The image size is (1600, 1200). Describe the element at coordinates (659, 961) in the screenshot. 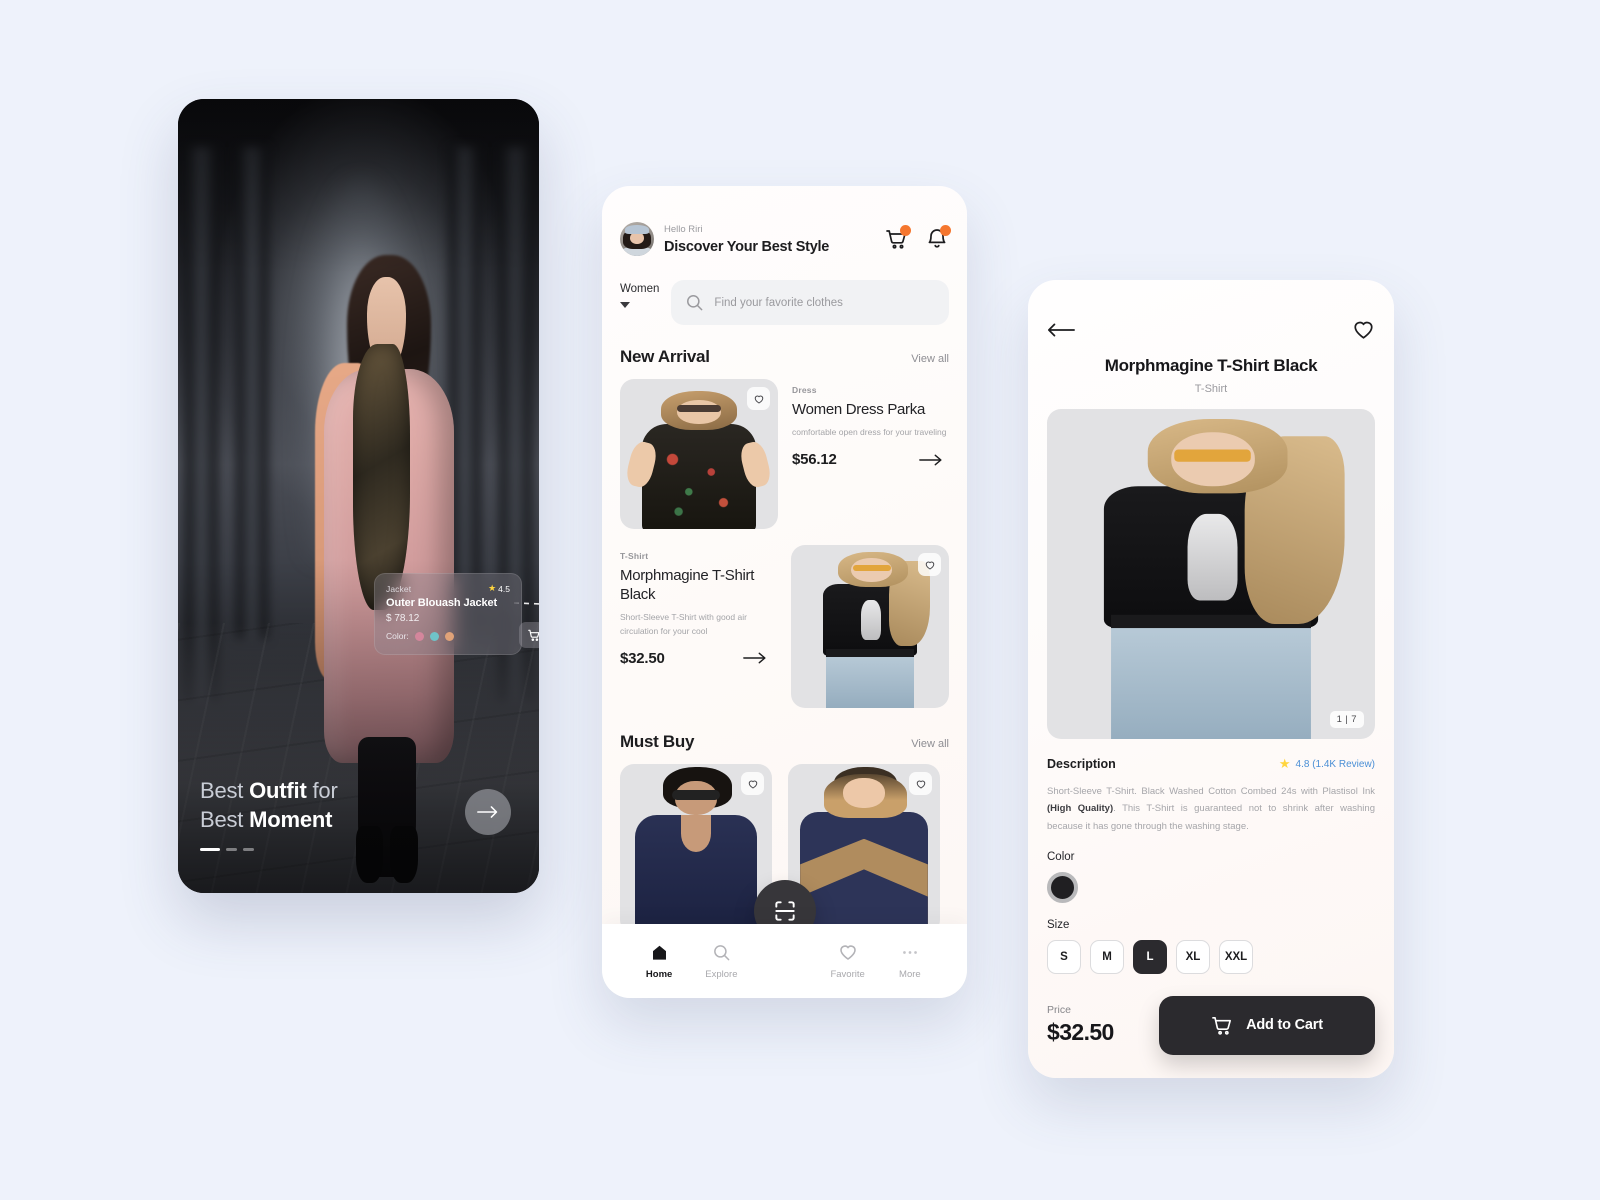

I see `nav-item-home: Home` at that location.